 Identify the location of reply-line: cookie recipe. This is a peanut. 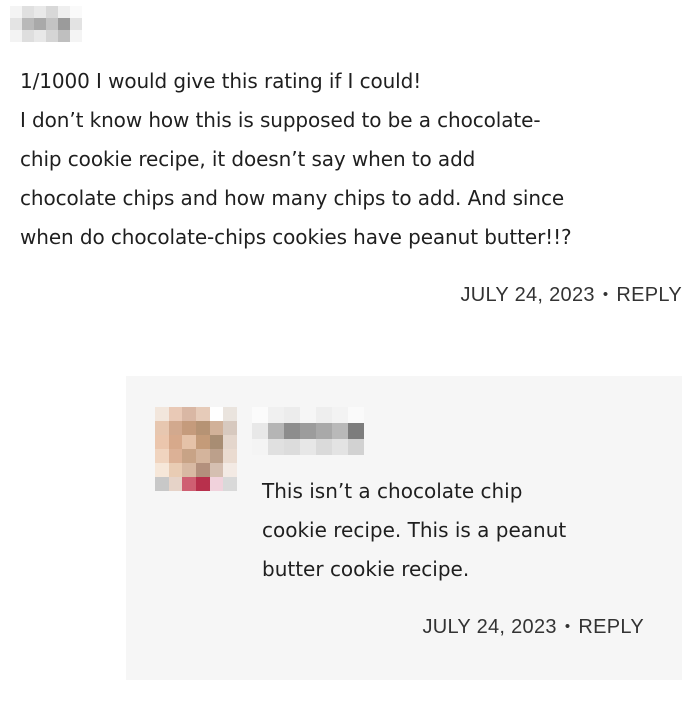
(414, 530).